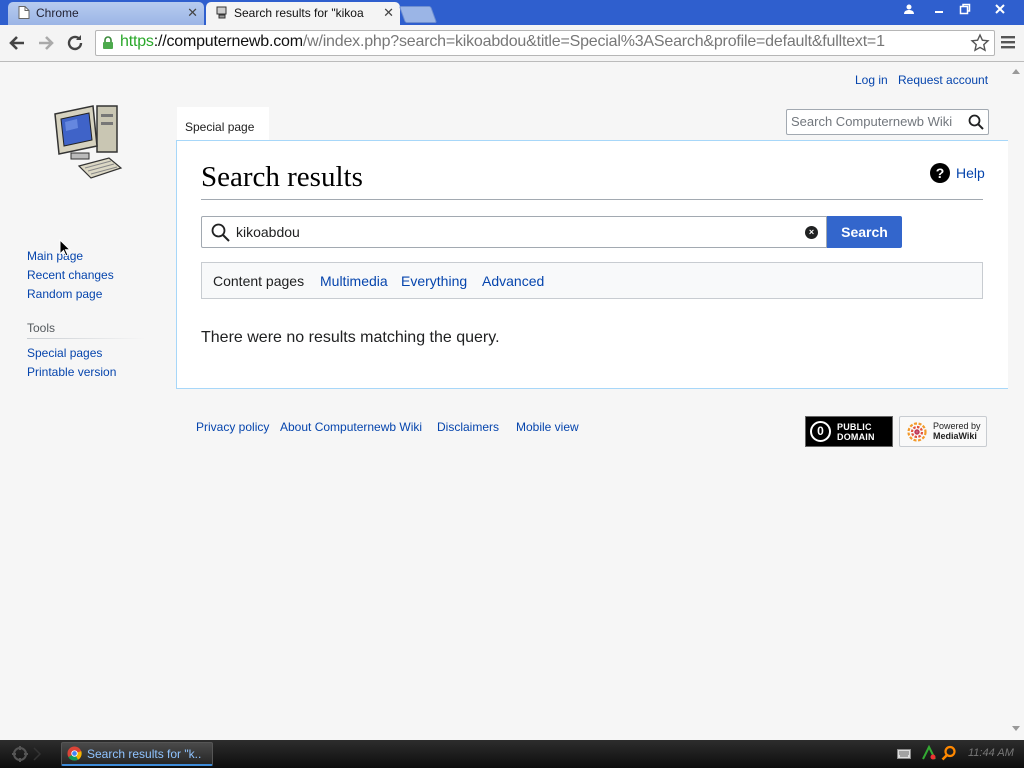 The height and width of the screenshot is (768, 1024). Describe the element at coordinates (220, 127) in the screenshot. I see `tab-special-page-label: Special page` at that location.